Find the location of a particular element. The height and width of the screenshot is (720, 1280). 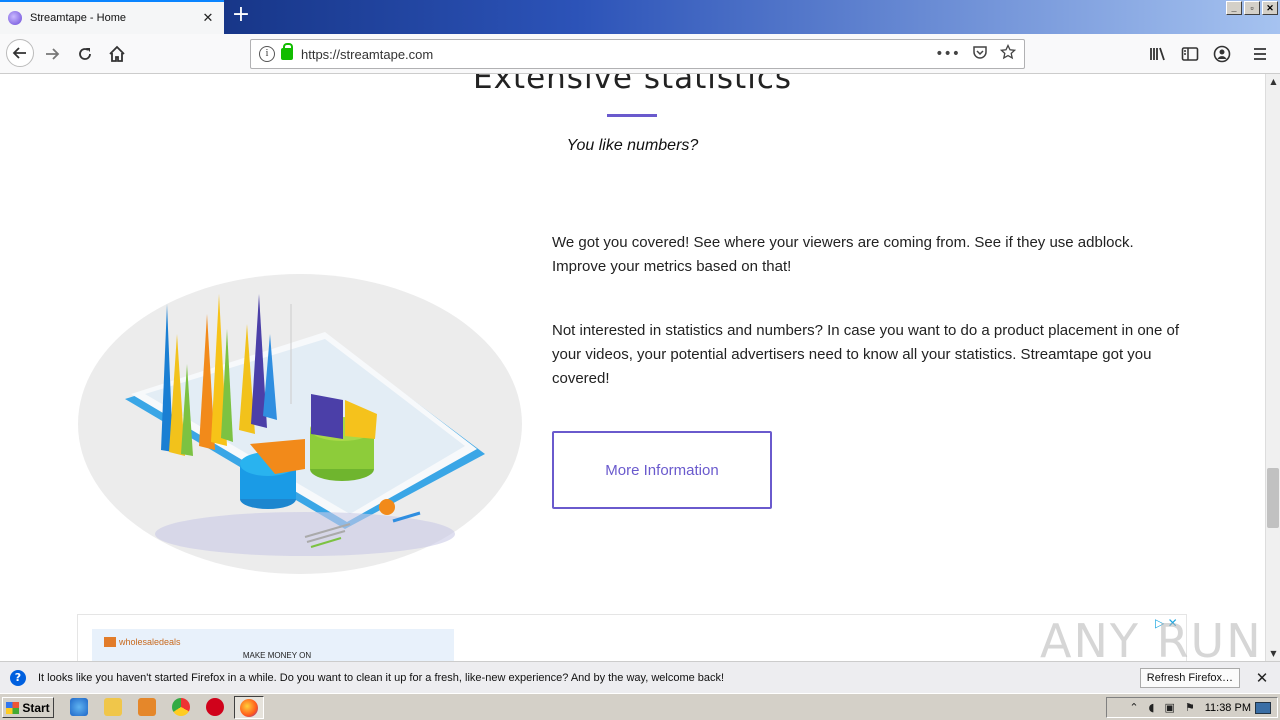

opera-icon is located at coordinates (215, 707).